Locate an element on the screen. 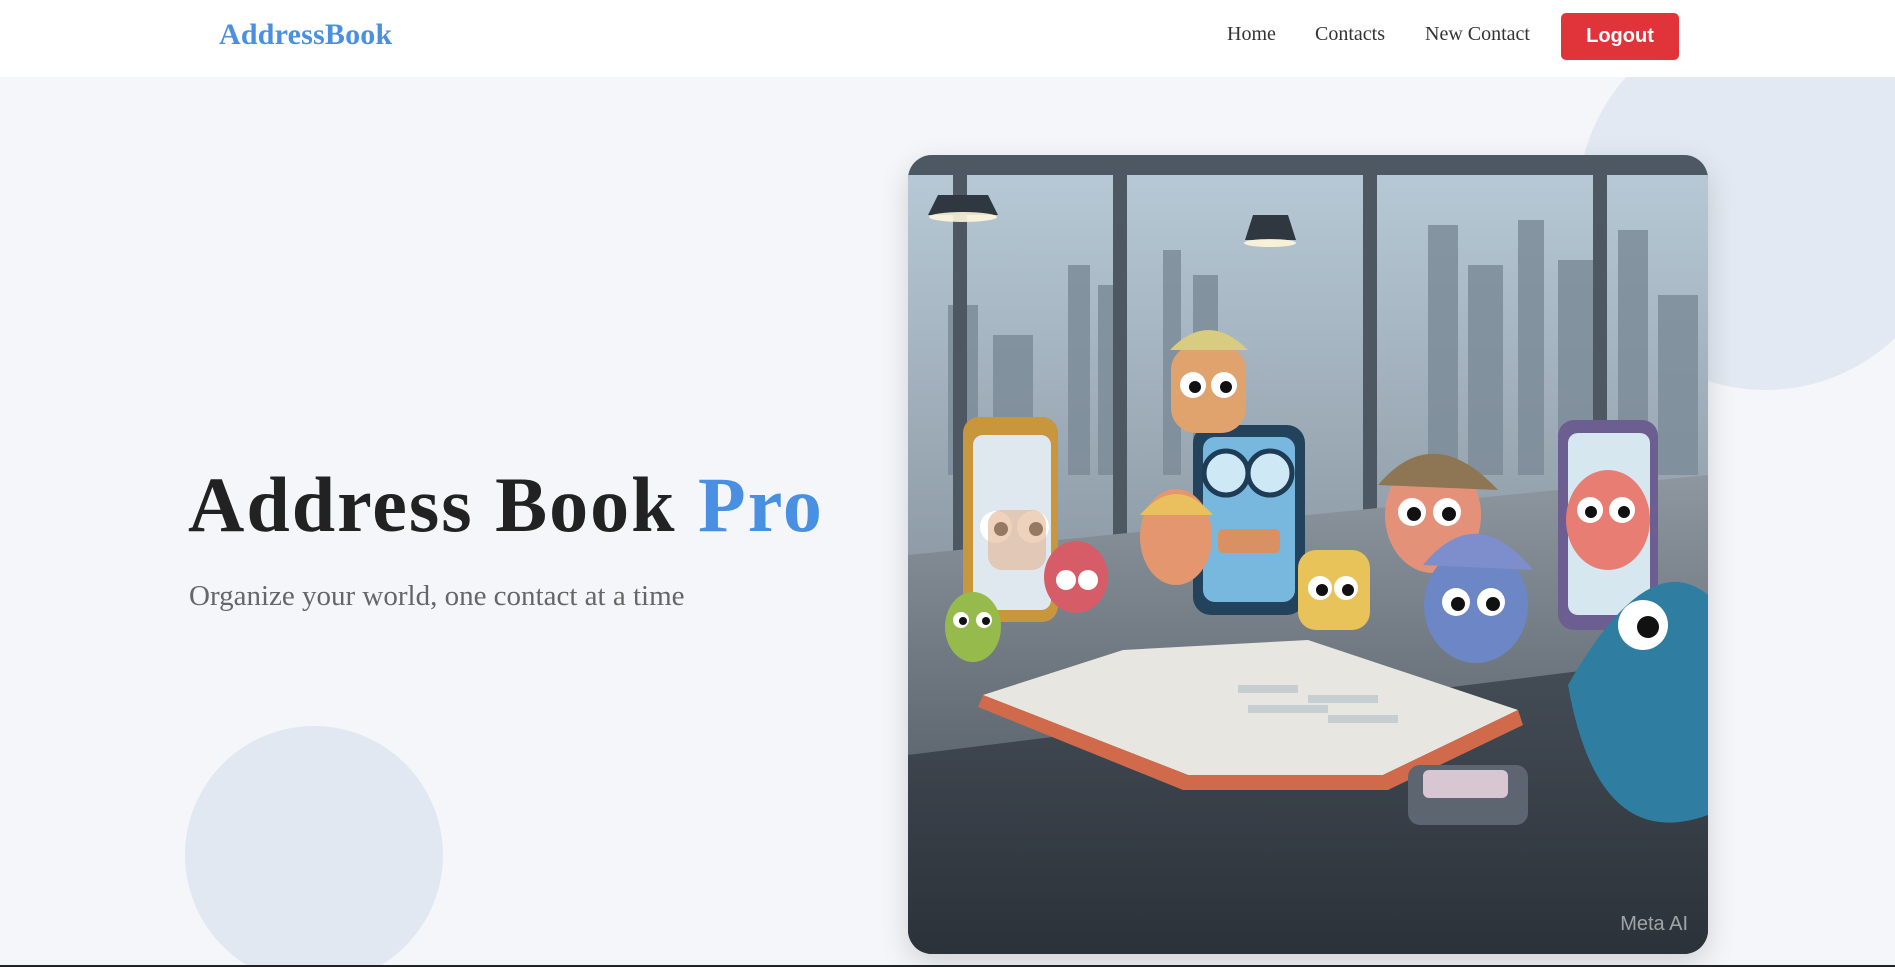  decorative-circle-bottom-left is located at coordinates (314, 846).